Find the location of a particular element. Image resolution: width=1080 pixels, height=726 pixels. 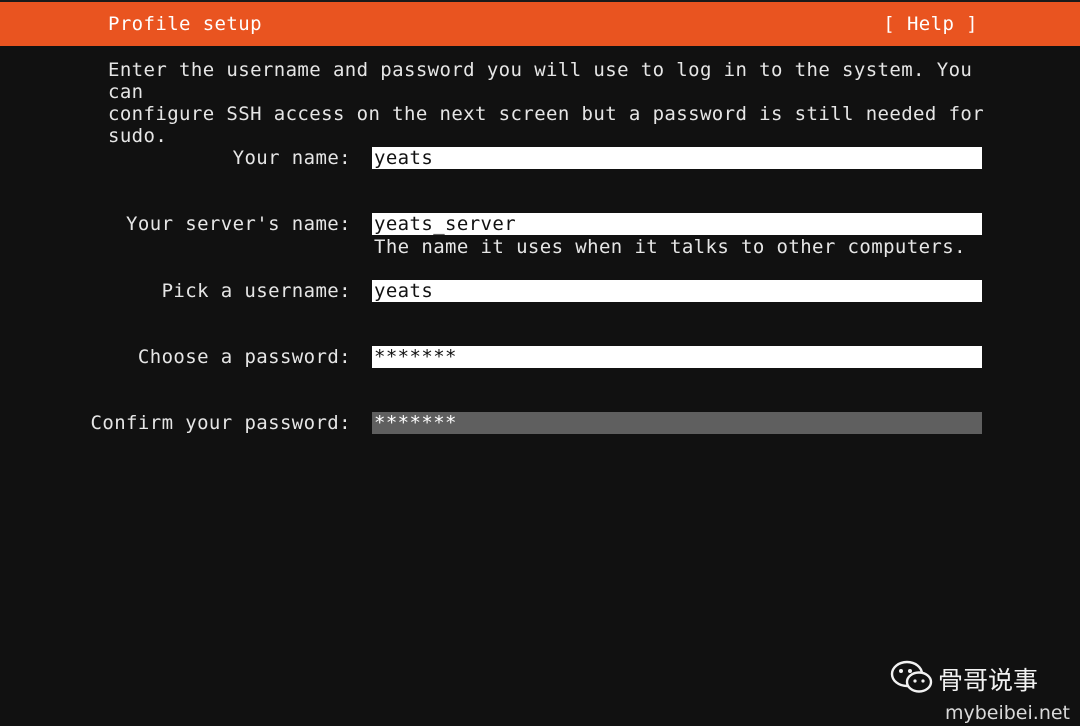

password-label: Choose a password: is located at coordinates (244, 357).